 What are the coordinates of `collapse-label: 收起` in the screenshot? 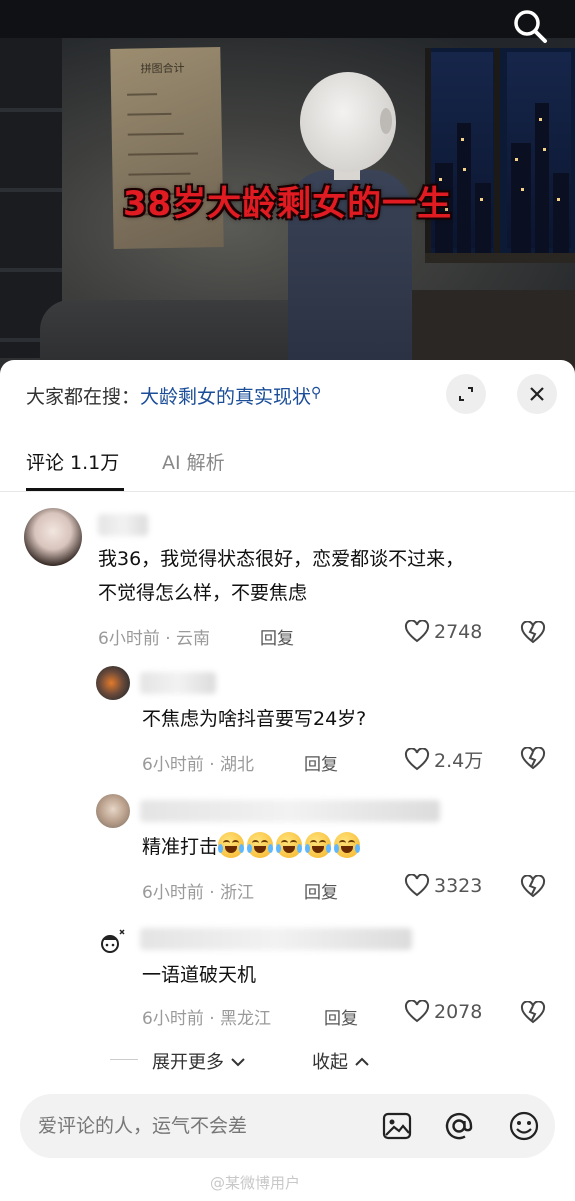 It's located at (330, 1062).